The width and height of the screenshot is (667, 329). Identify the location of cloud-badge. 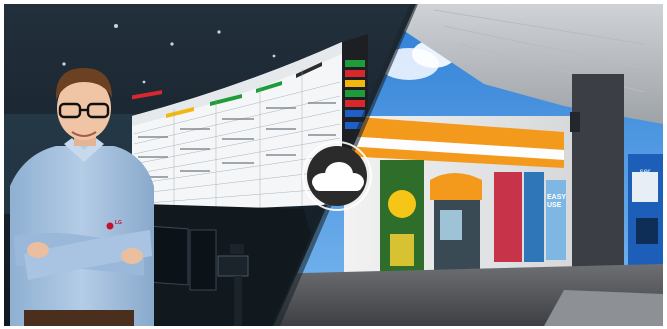
(337, 176).